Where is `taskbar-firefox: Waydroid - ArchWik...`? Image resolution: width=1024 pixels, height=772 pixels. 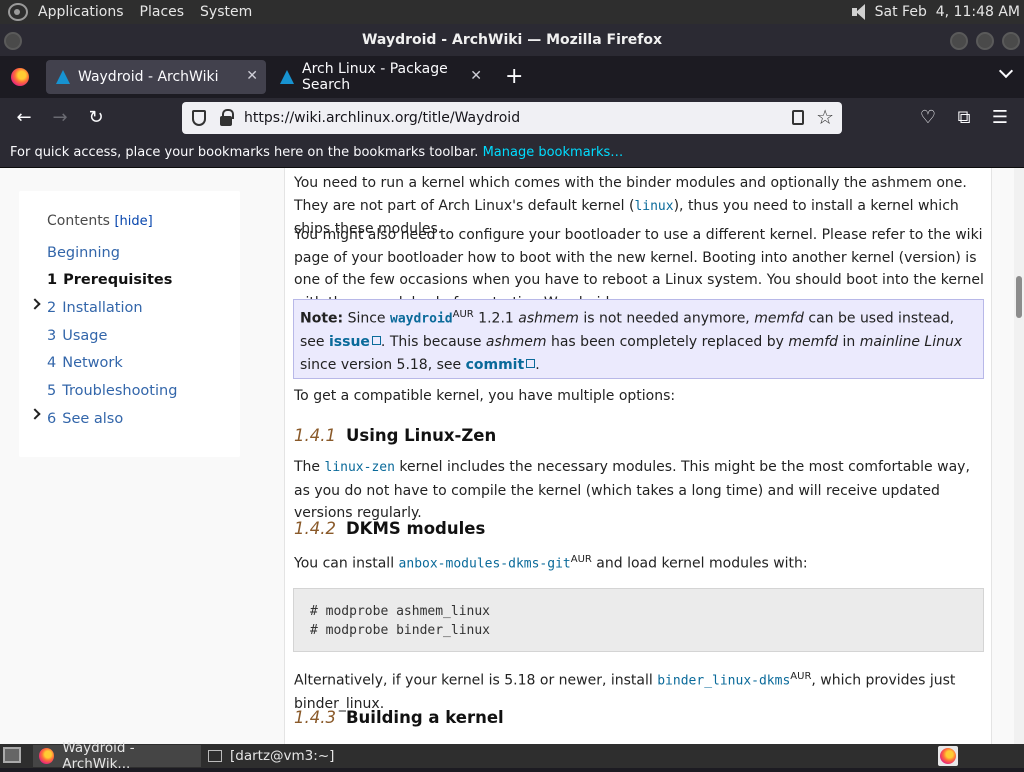
taskbar-firefox: Waydroid - ArchWik... is located at coordinates (117, 756).